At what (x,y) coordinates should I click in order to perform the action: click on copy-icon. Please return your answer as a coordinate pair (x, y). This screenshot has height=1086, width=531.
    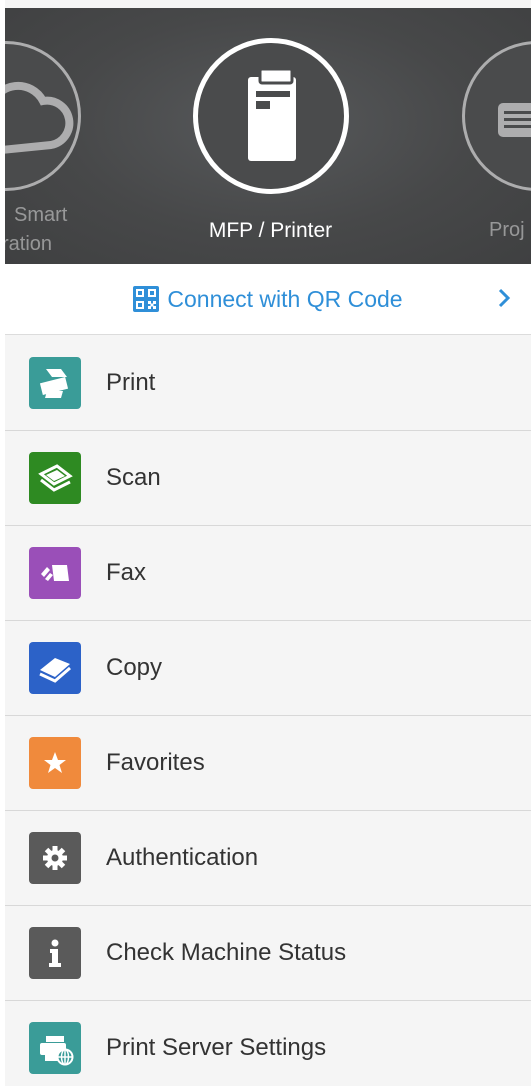
    Looking at the image, I should click on (55, 668).